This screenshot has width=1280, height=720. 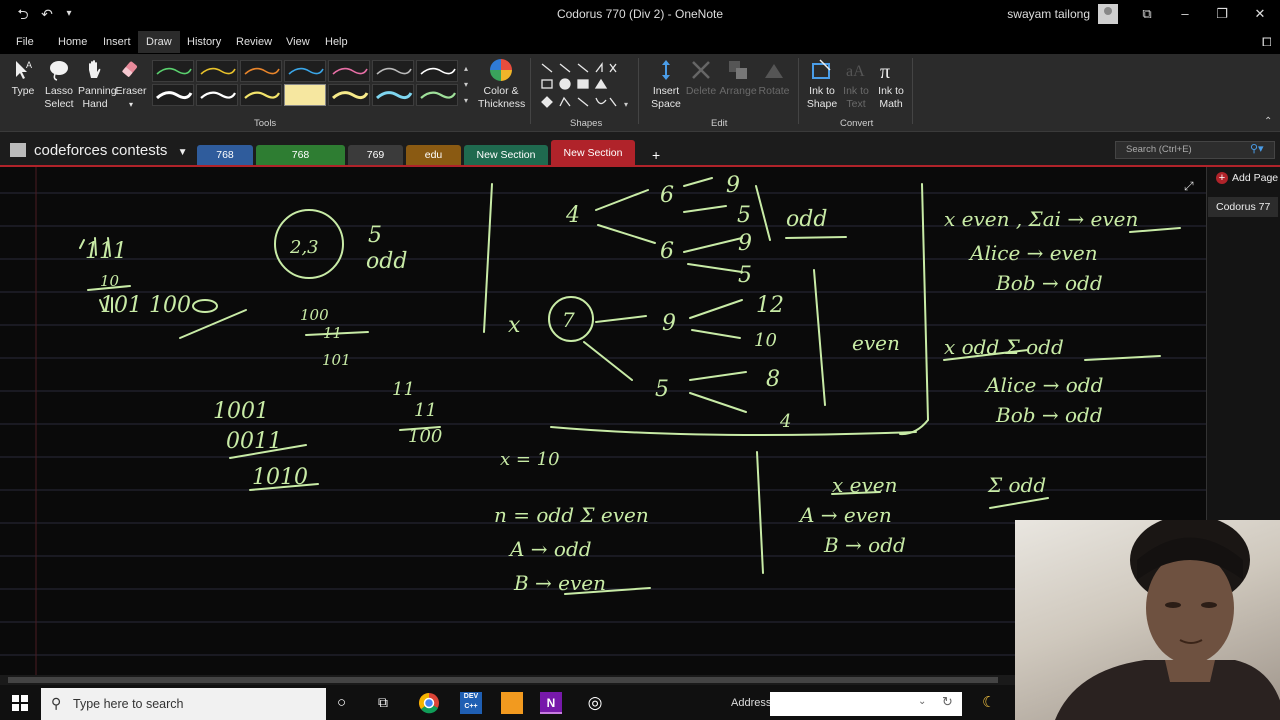 What do you see at coordinates (821, 69) in the screenshot?
I see `ink-to-shape-icon` at bounding box center [821, 69].